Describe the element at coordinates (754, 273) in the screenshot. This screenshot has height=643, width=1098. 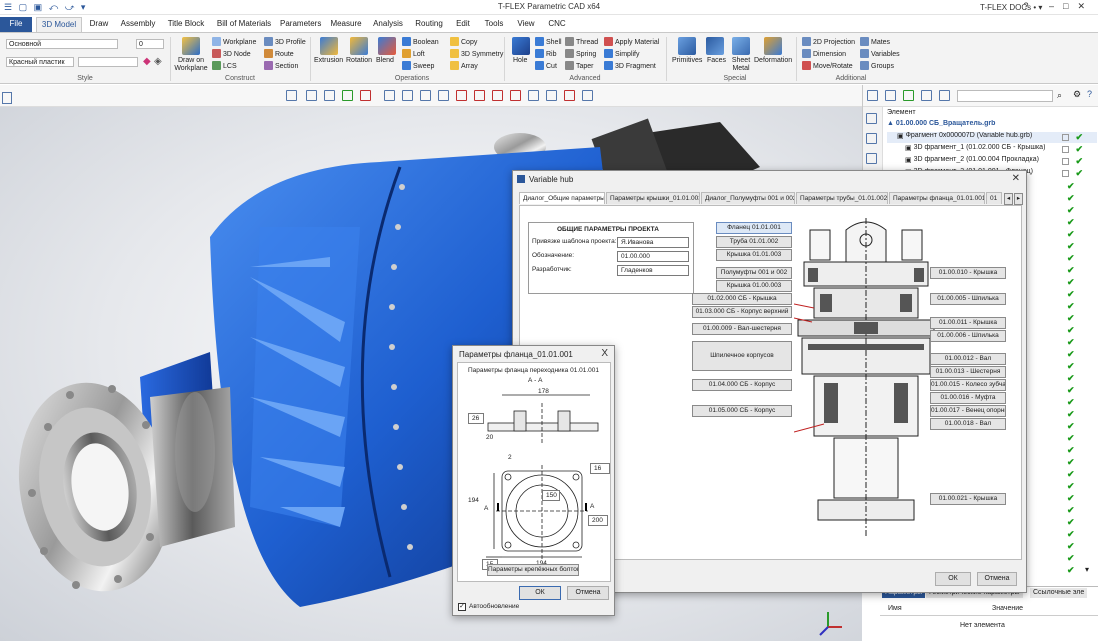
I see `couplings-button: Полумуфты 001 и 002` at that location.